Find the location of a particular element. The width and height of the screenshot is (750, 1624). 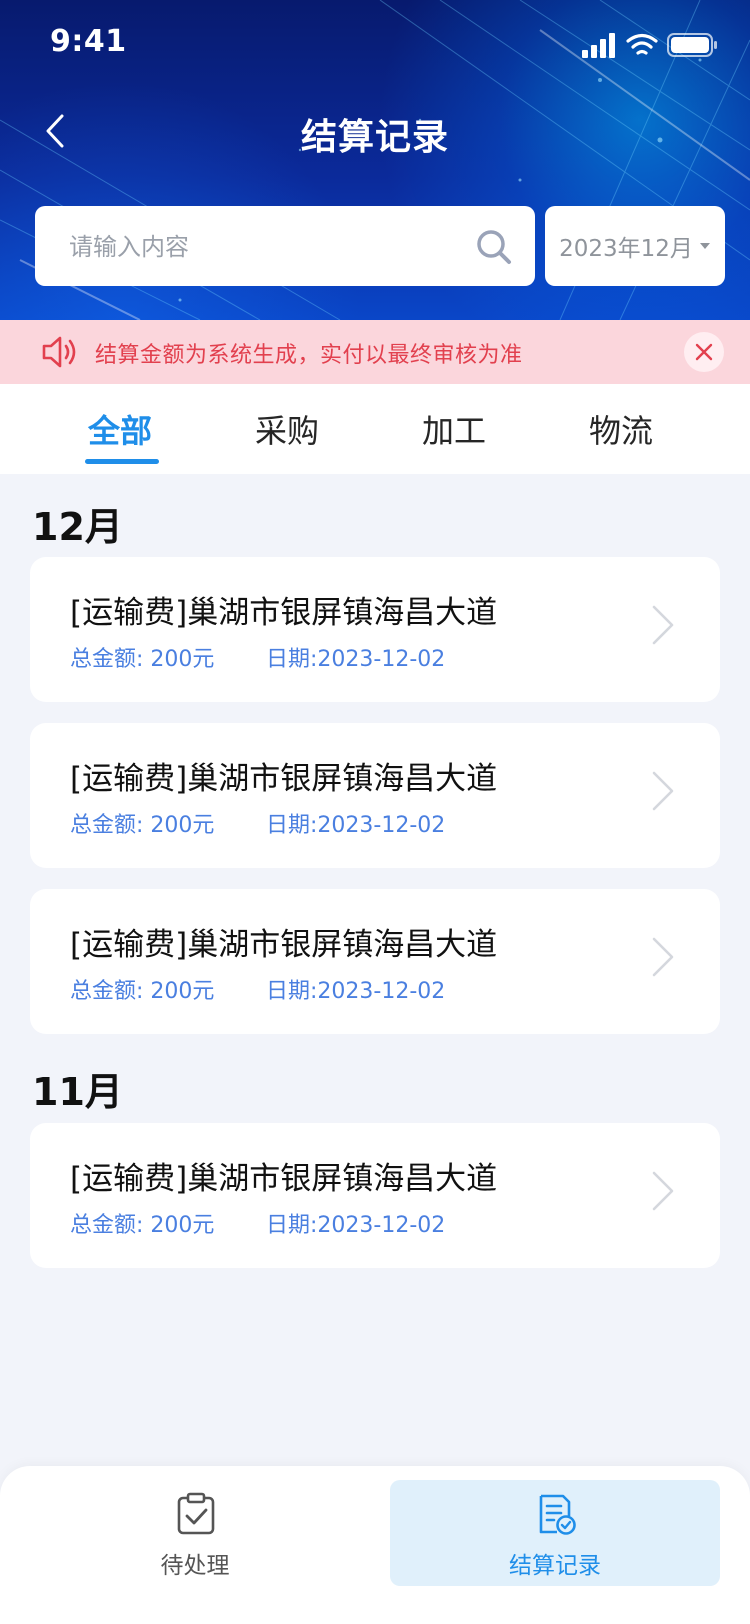

tab-label: 全部 is located at coordinates (119, 431).